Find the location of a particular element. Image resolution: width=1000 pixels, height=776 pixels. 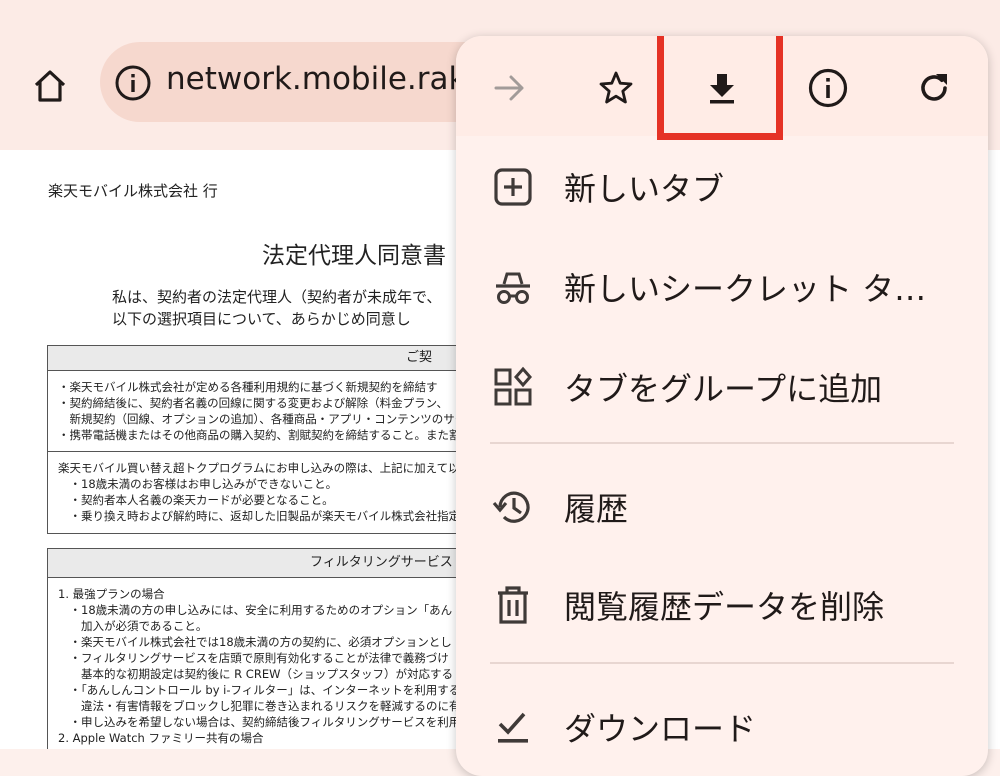

info-icon is located at coordinates (828, 88).